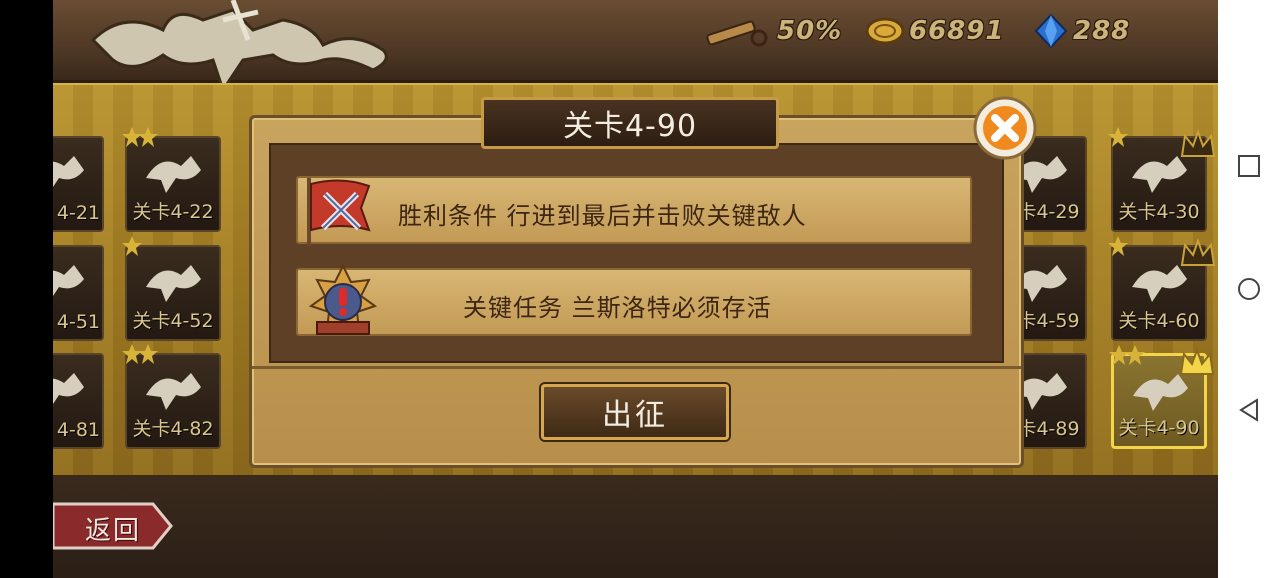  What do you see at coordinates (602, 216) in the screenshot?
I see `victory-condition-text: 胜利条件 行进到最后并击败关键敌人` at bounding box center [602, 216].